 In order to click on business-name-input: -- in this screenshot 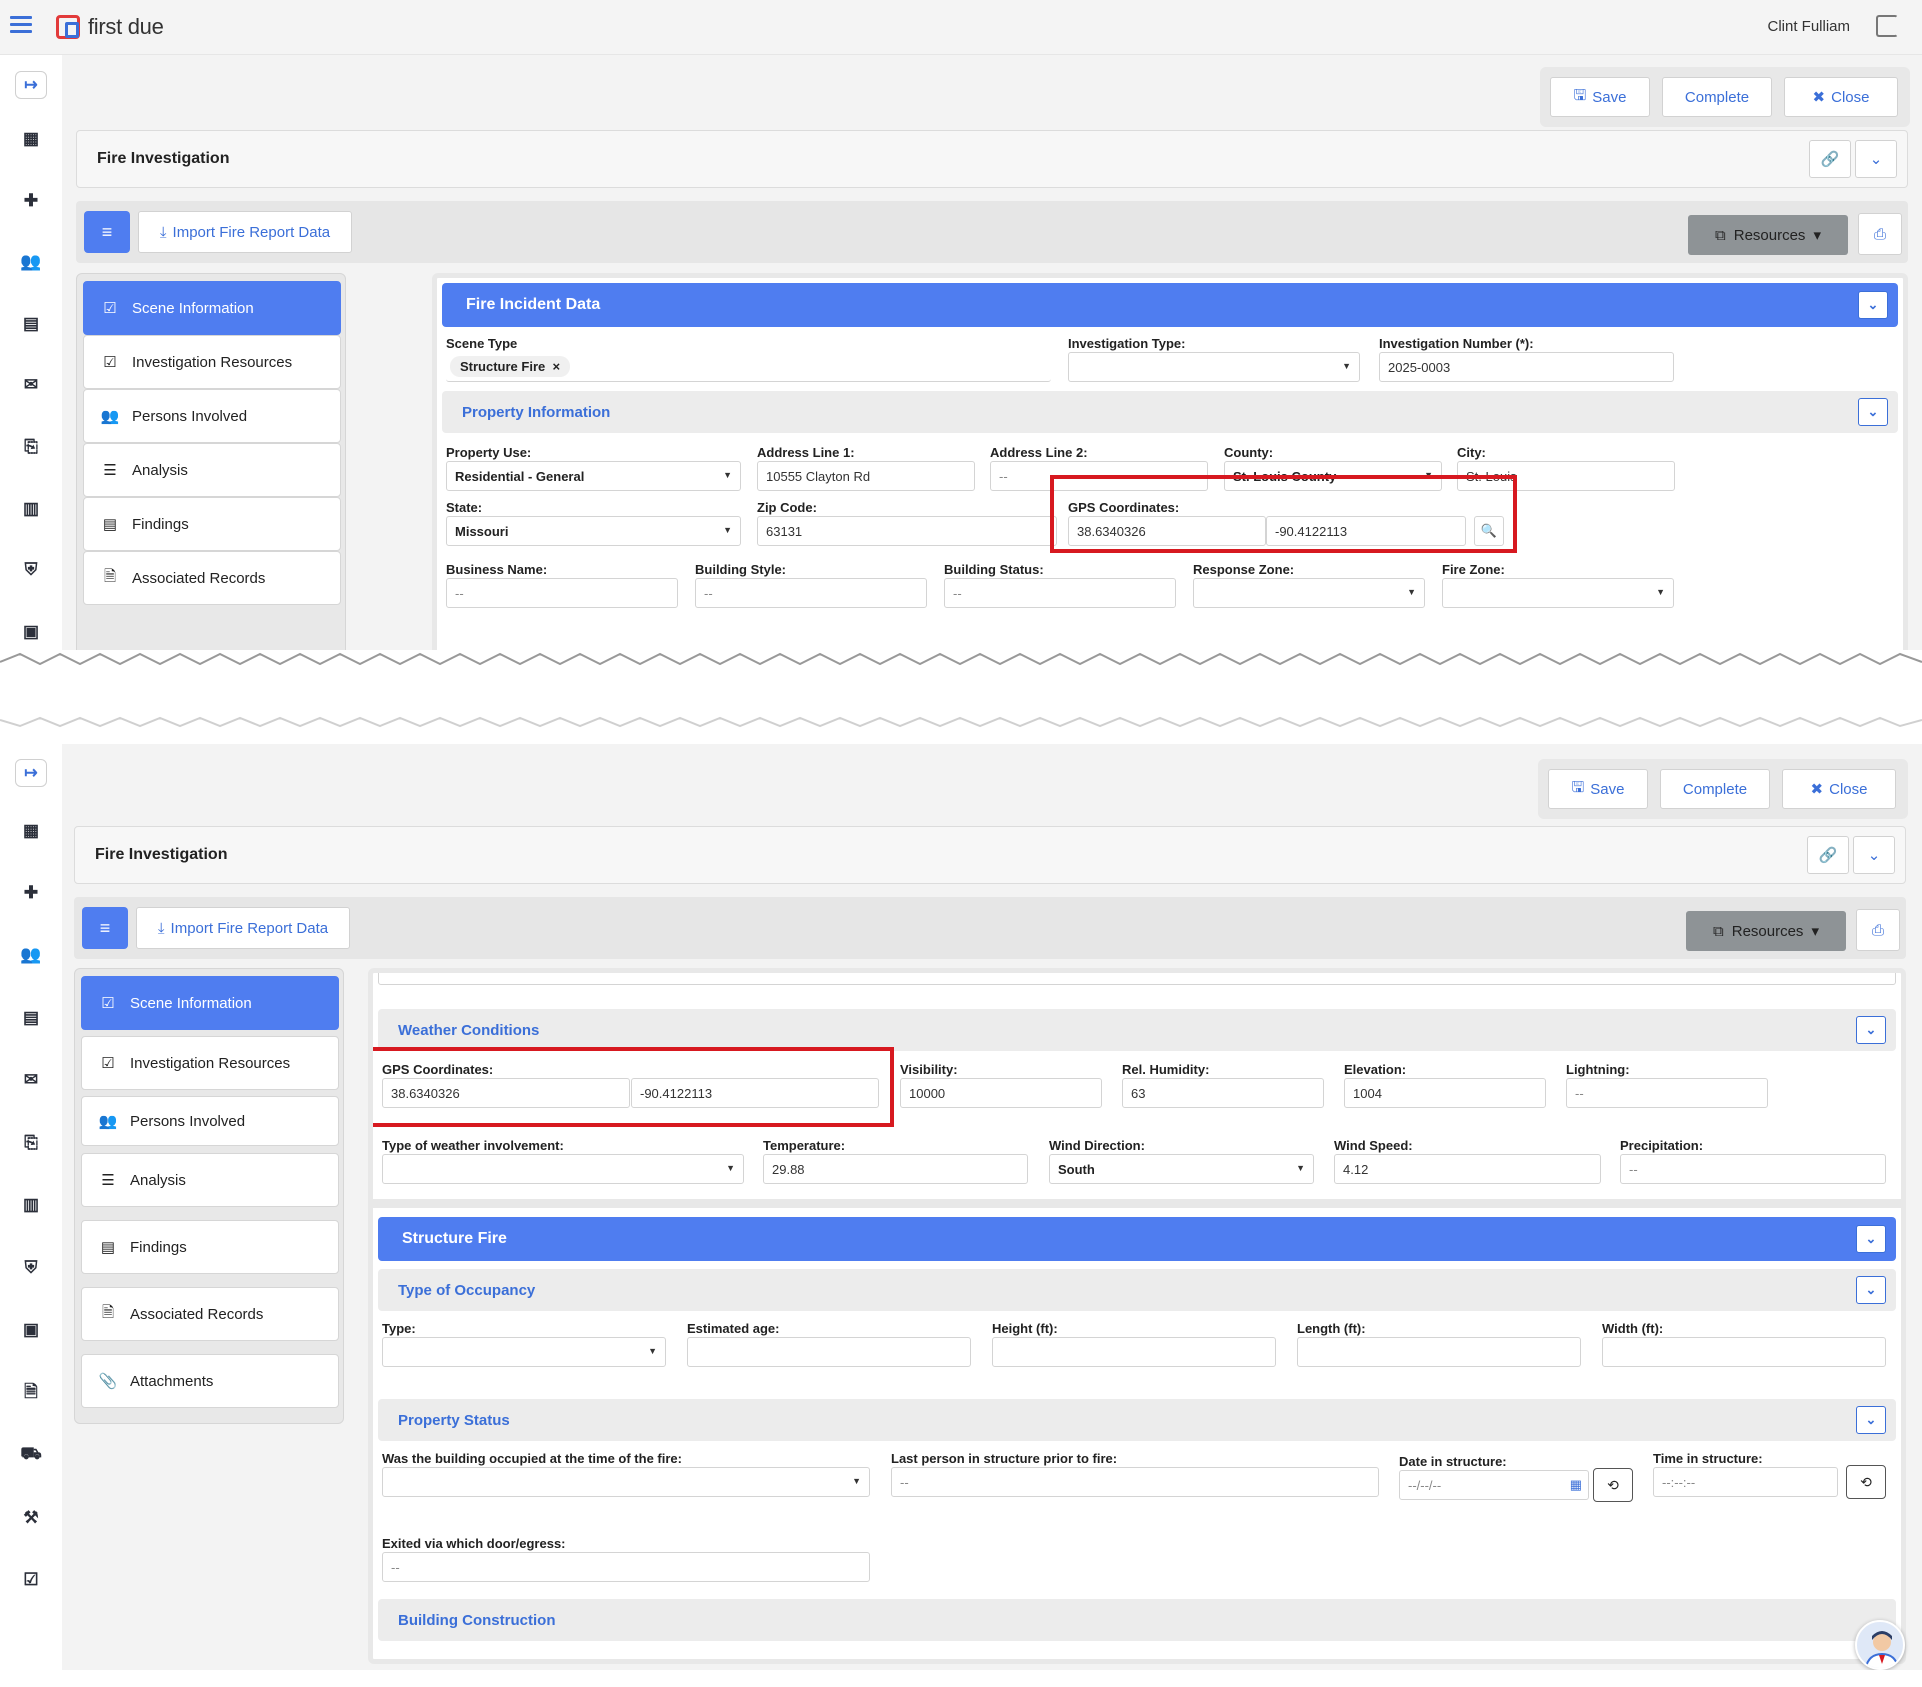, I will do `click(562, 593)`.